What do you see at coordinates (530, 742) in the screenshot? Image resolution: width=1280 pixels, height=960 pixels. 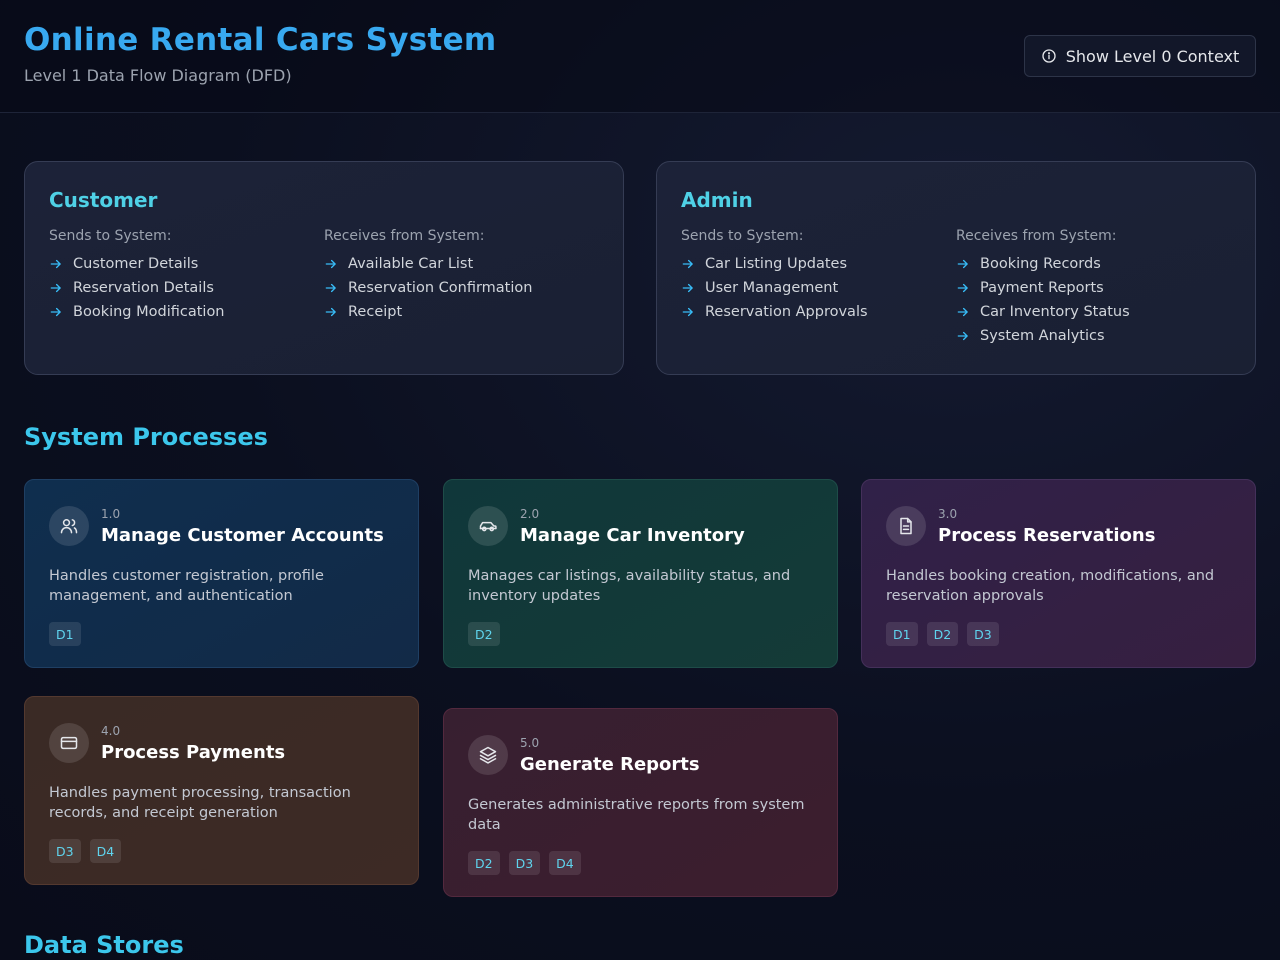 I see `process-number: 5.0` at bounding box center [530, 742].